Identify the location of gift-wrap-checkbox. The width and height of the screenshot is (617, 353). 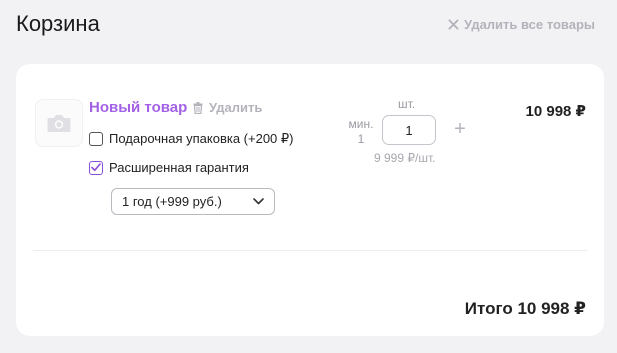
(96, 139).